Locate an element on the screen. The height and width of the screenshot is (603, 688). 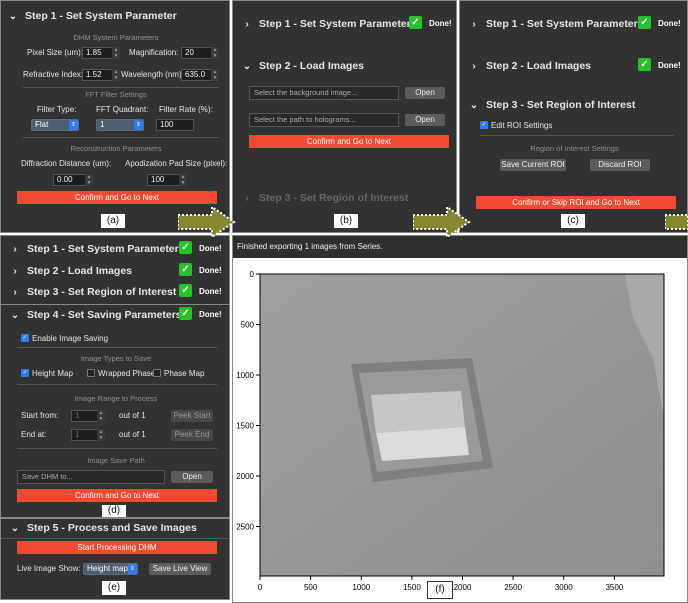
pixel-size-input: 1.85 ▲ ▼ is located at coordinates (101, 53).